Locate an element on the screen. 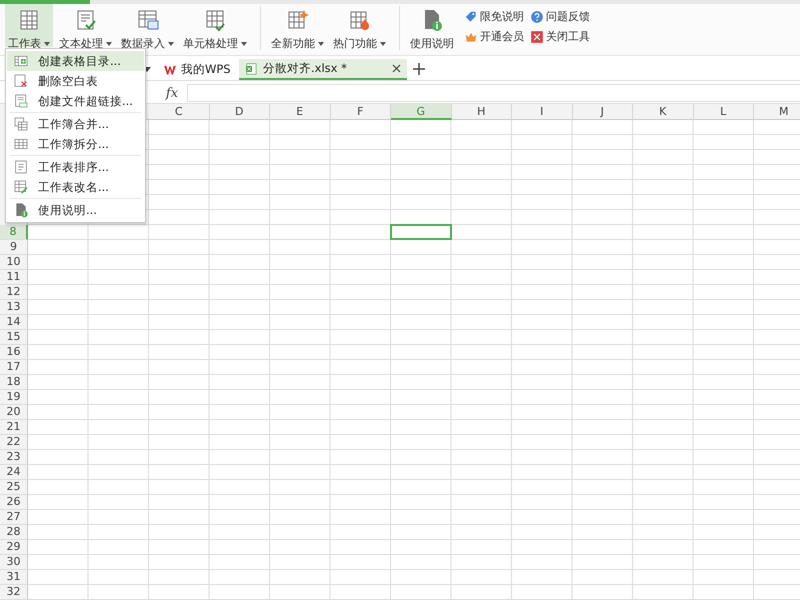  row-header: 28 is located at coordinates (14, 532).